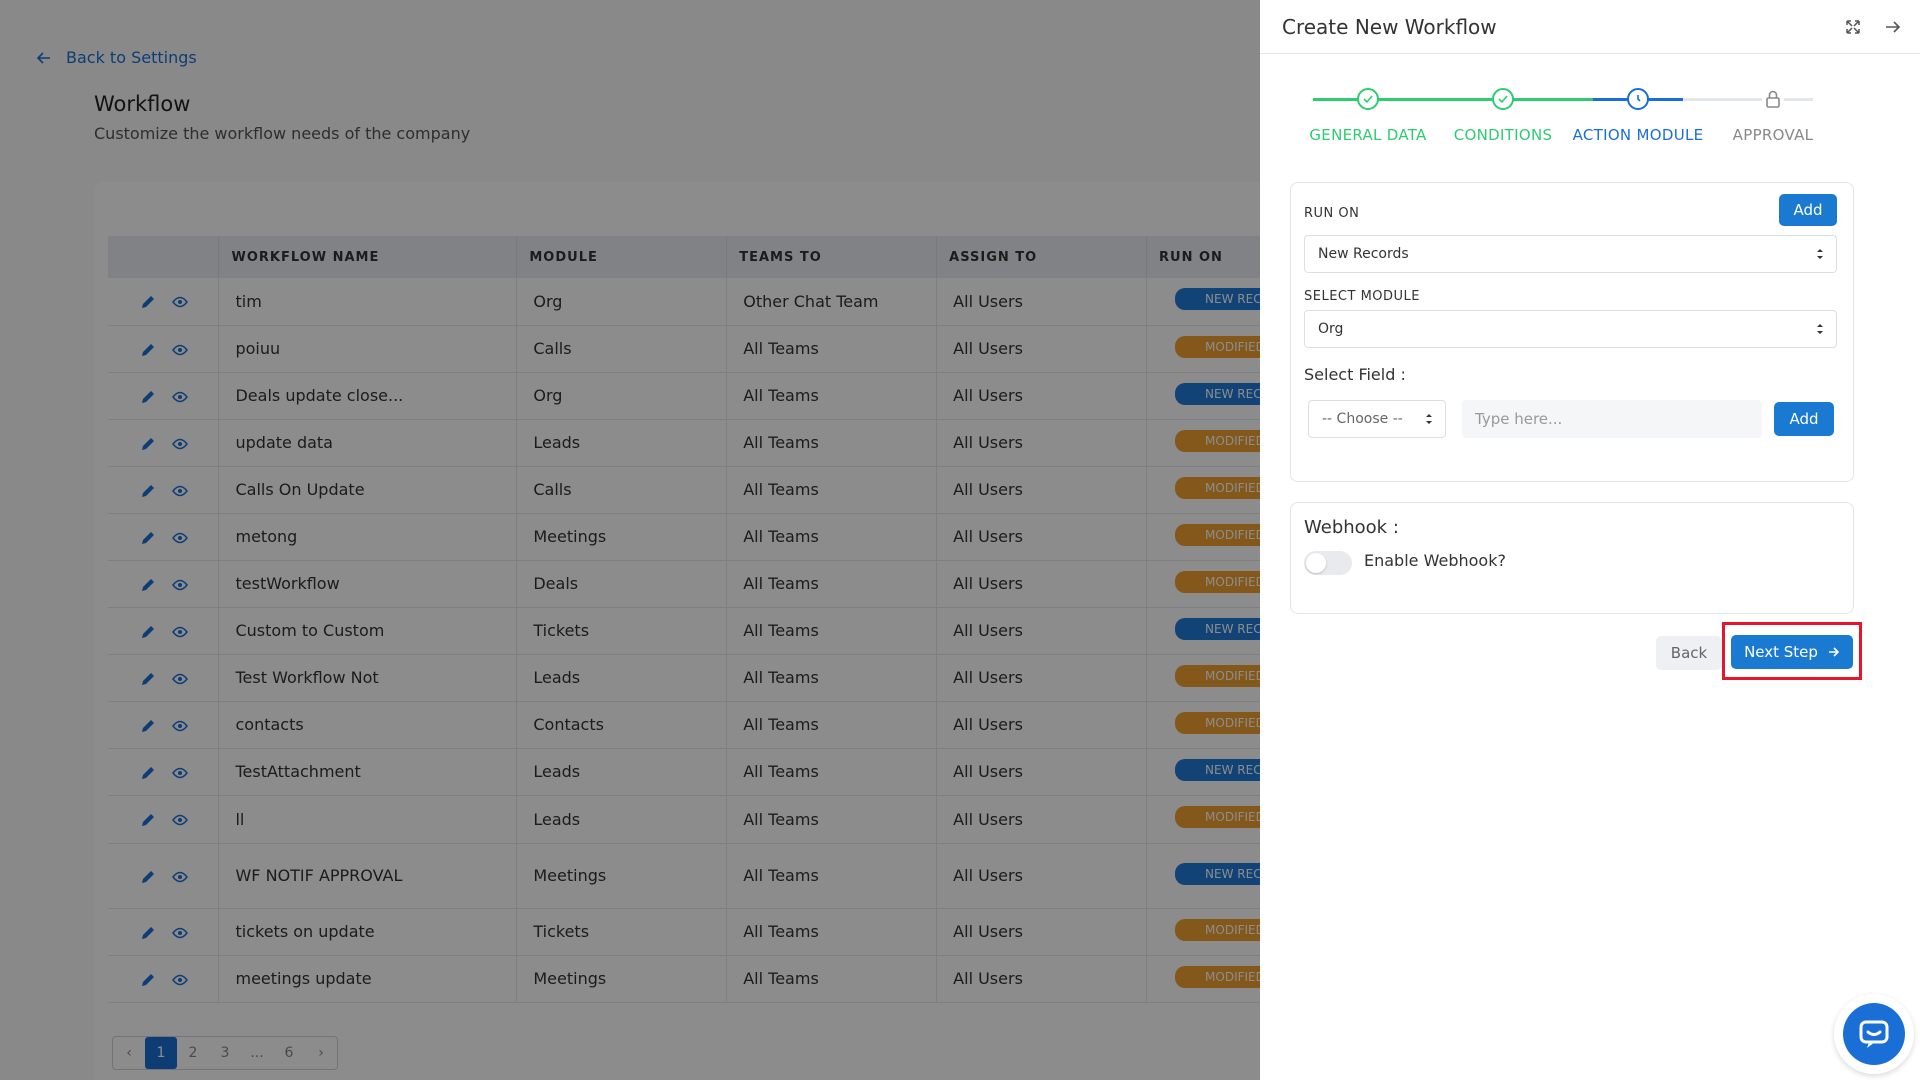  What do you see at coordinates (1893, 27) in the screenshot?
I see `arrow-right-close-icon` at bounding box center [1893, 27].